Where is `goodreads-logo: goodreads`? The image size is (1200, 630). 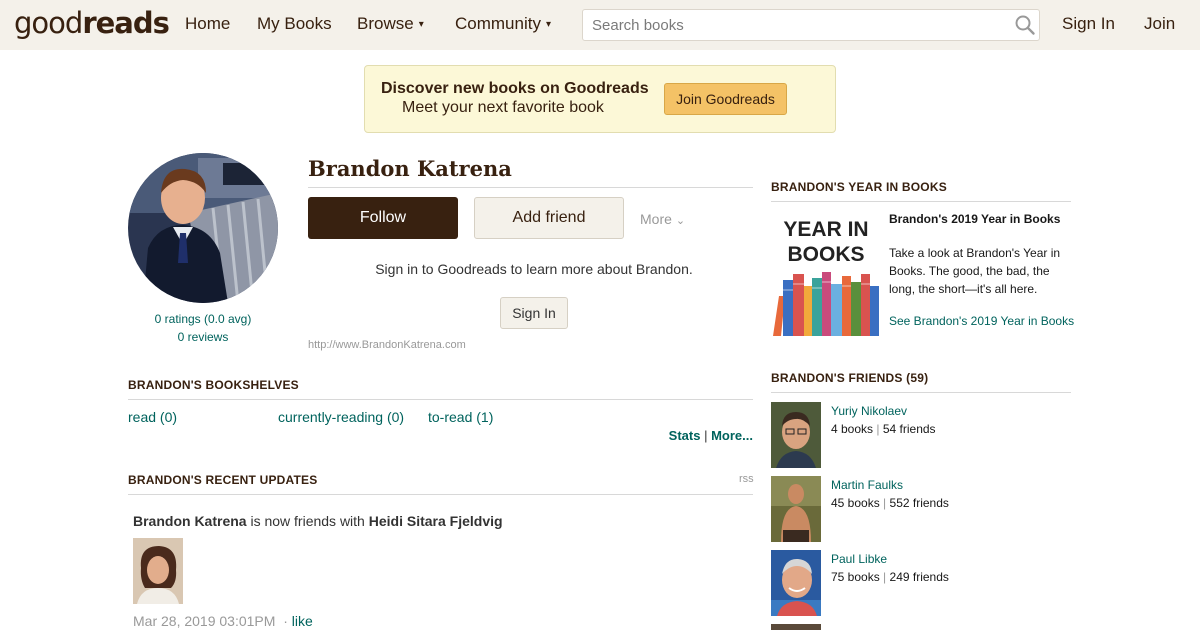 goodreads-logo: goodreads is located at coordinates (92, 23).